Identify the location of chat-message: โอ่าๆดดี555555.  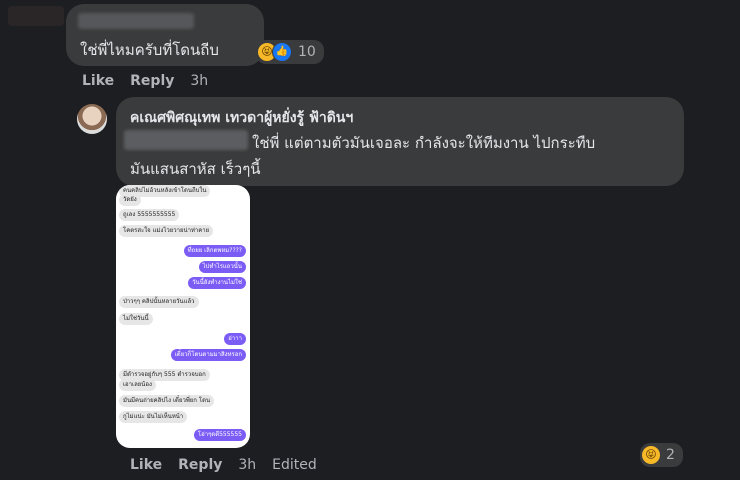
(219, 435).